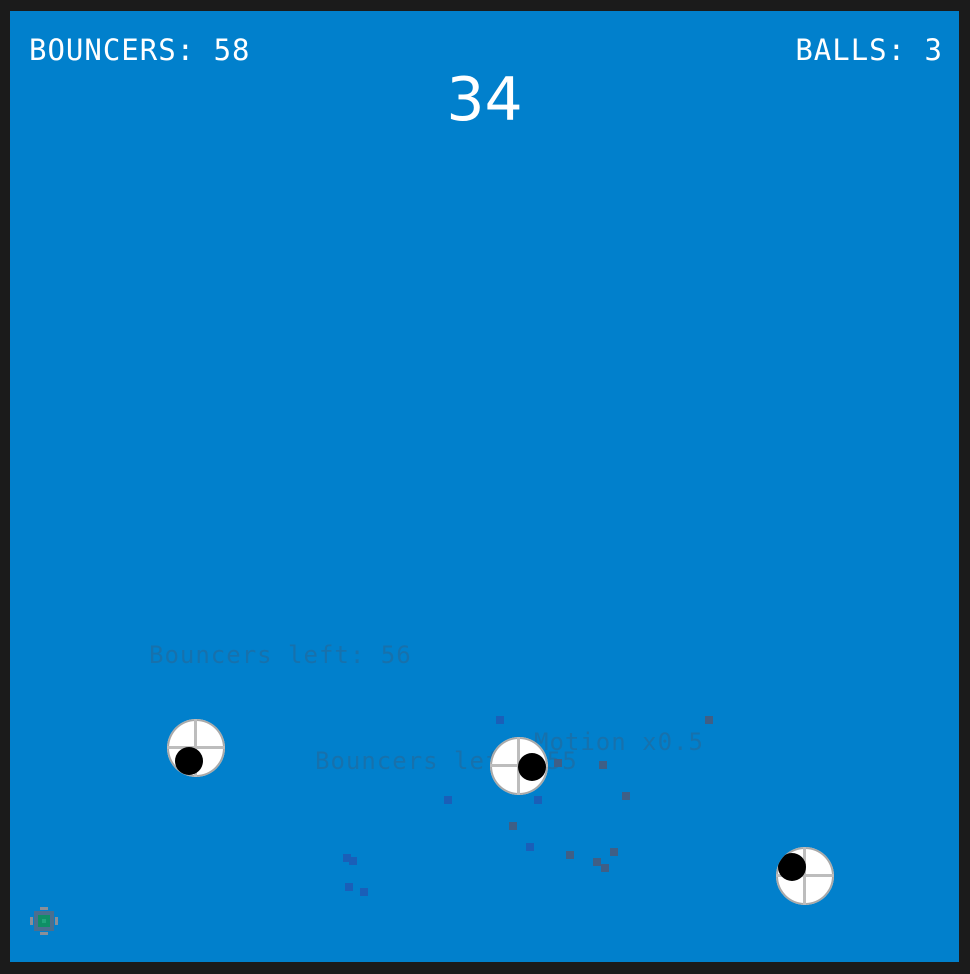 The width and height of the screenshot is (970, 974). What do you see at coordinates (44, 921) in the screenshot?
I see `crosshair-icon` at bounding box center [44, 921].